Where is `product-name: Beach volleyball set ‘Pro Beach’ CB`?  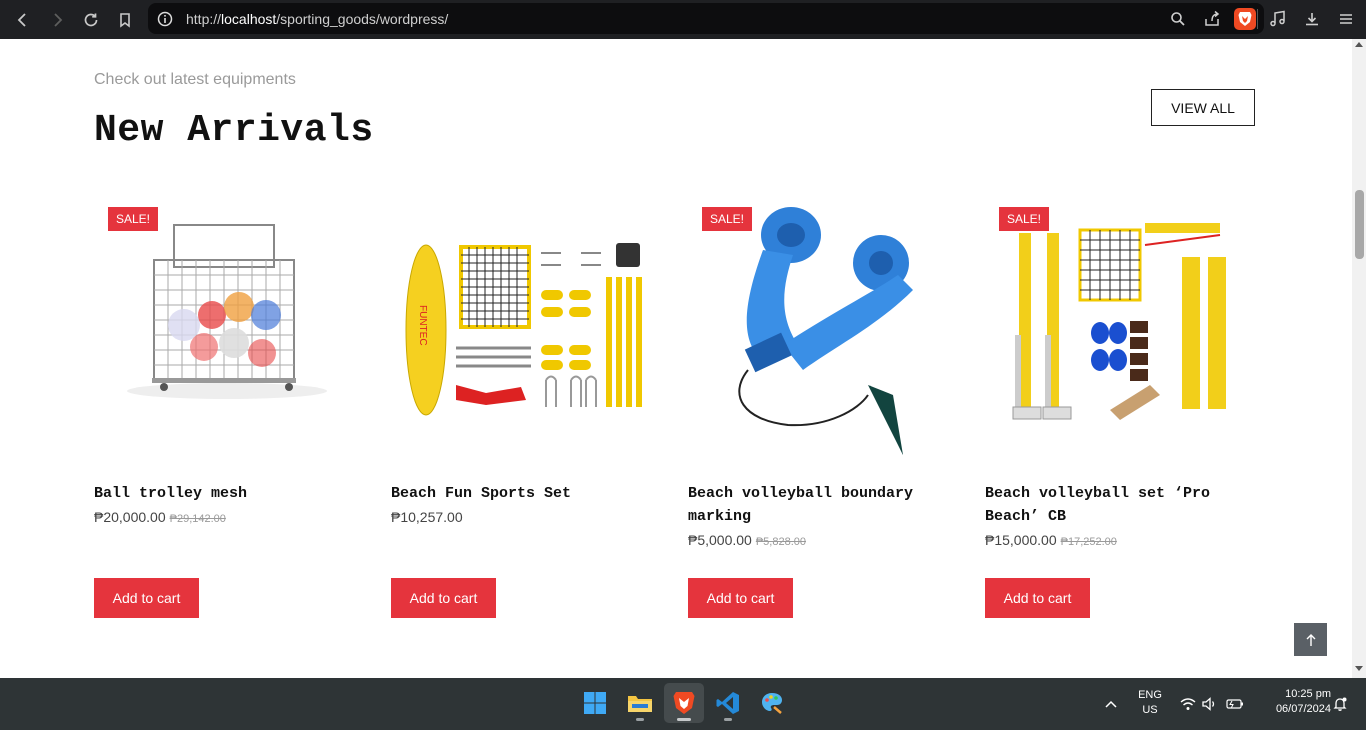
product-name: Beach volleyball set ‘Pro Beach’ CB is located at coordinates (1118, 505).